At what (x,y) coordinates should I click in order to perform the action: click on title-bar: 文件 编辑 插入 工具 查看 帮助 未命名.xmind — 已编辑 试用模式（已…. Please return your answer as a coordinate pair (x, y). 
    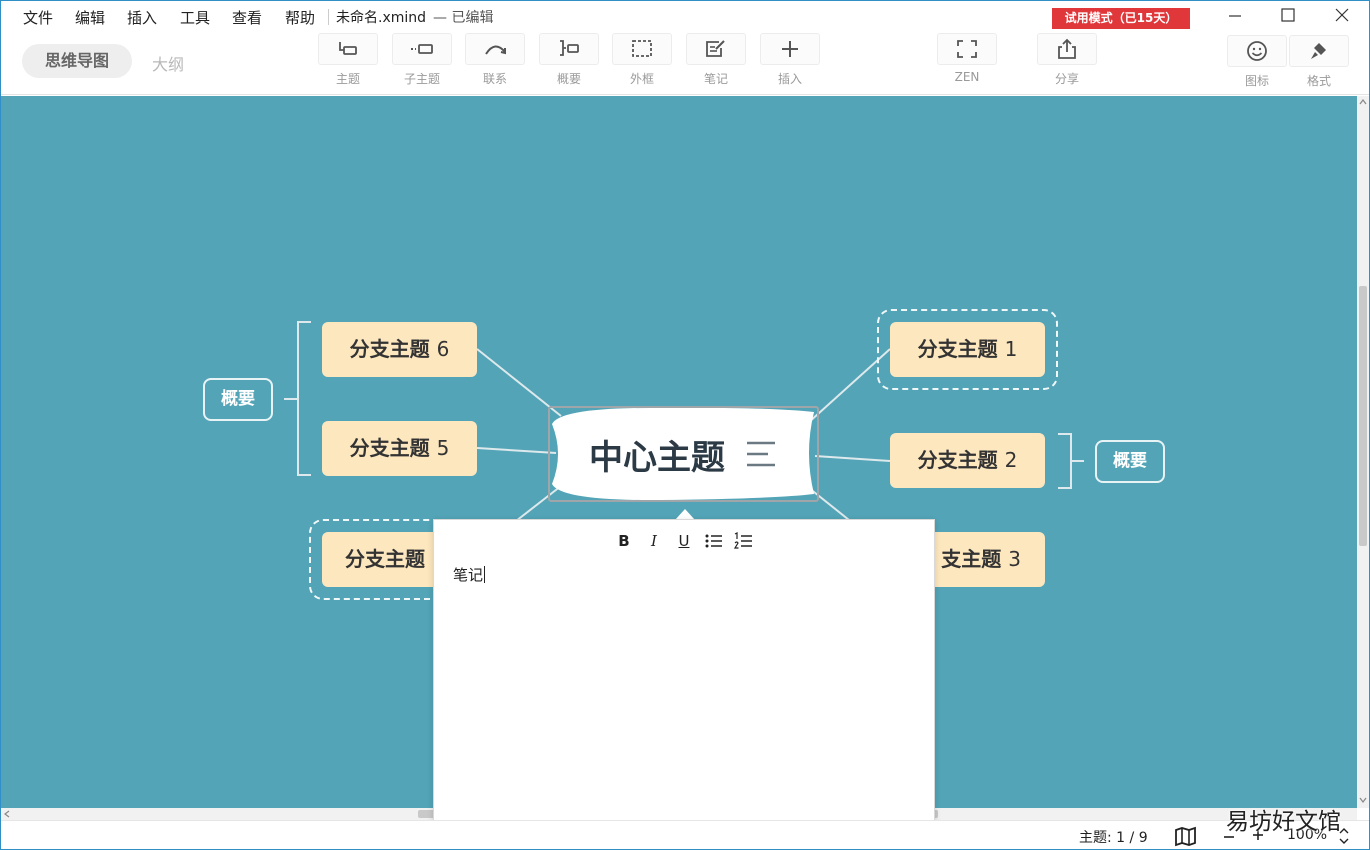
    Looking at the image, I should click on (685, 16).